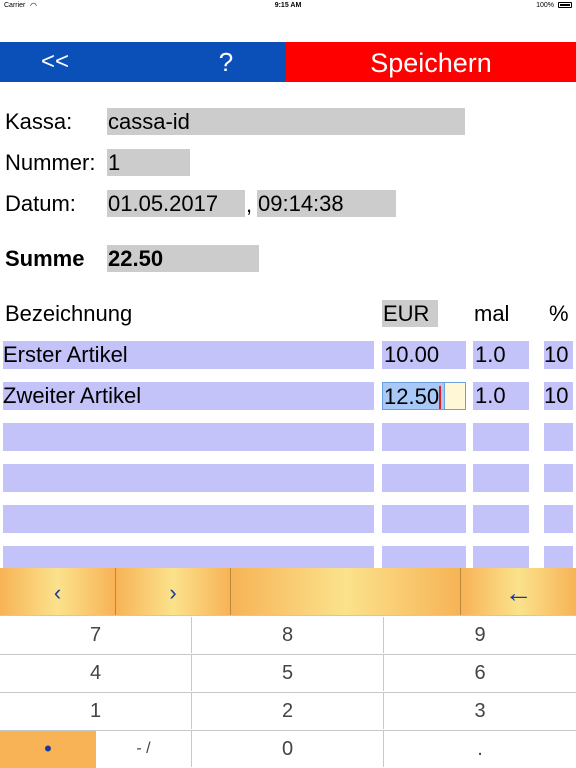 The height and width of the screenshot is (768, 576). Describe the element at coordinates (565, 5) in the screenshot. I see `battery-icon` at that location.